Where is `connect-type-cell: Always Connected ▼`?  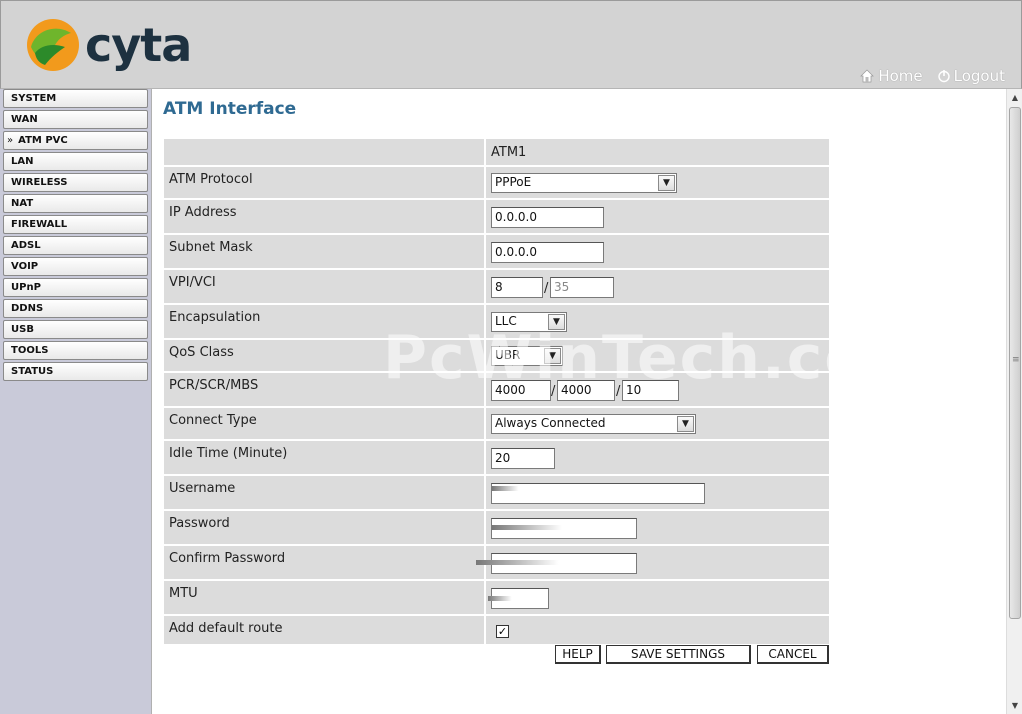 connect-type-cell: Always Connected ▼ is located at coordinates (656, 423).